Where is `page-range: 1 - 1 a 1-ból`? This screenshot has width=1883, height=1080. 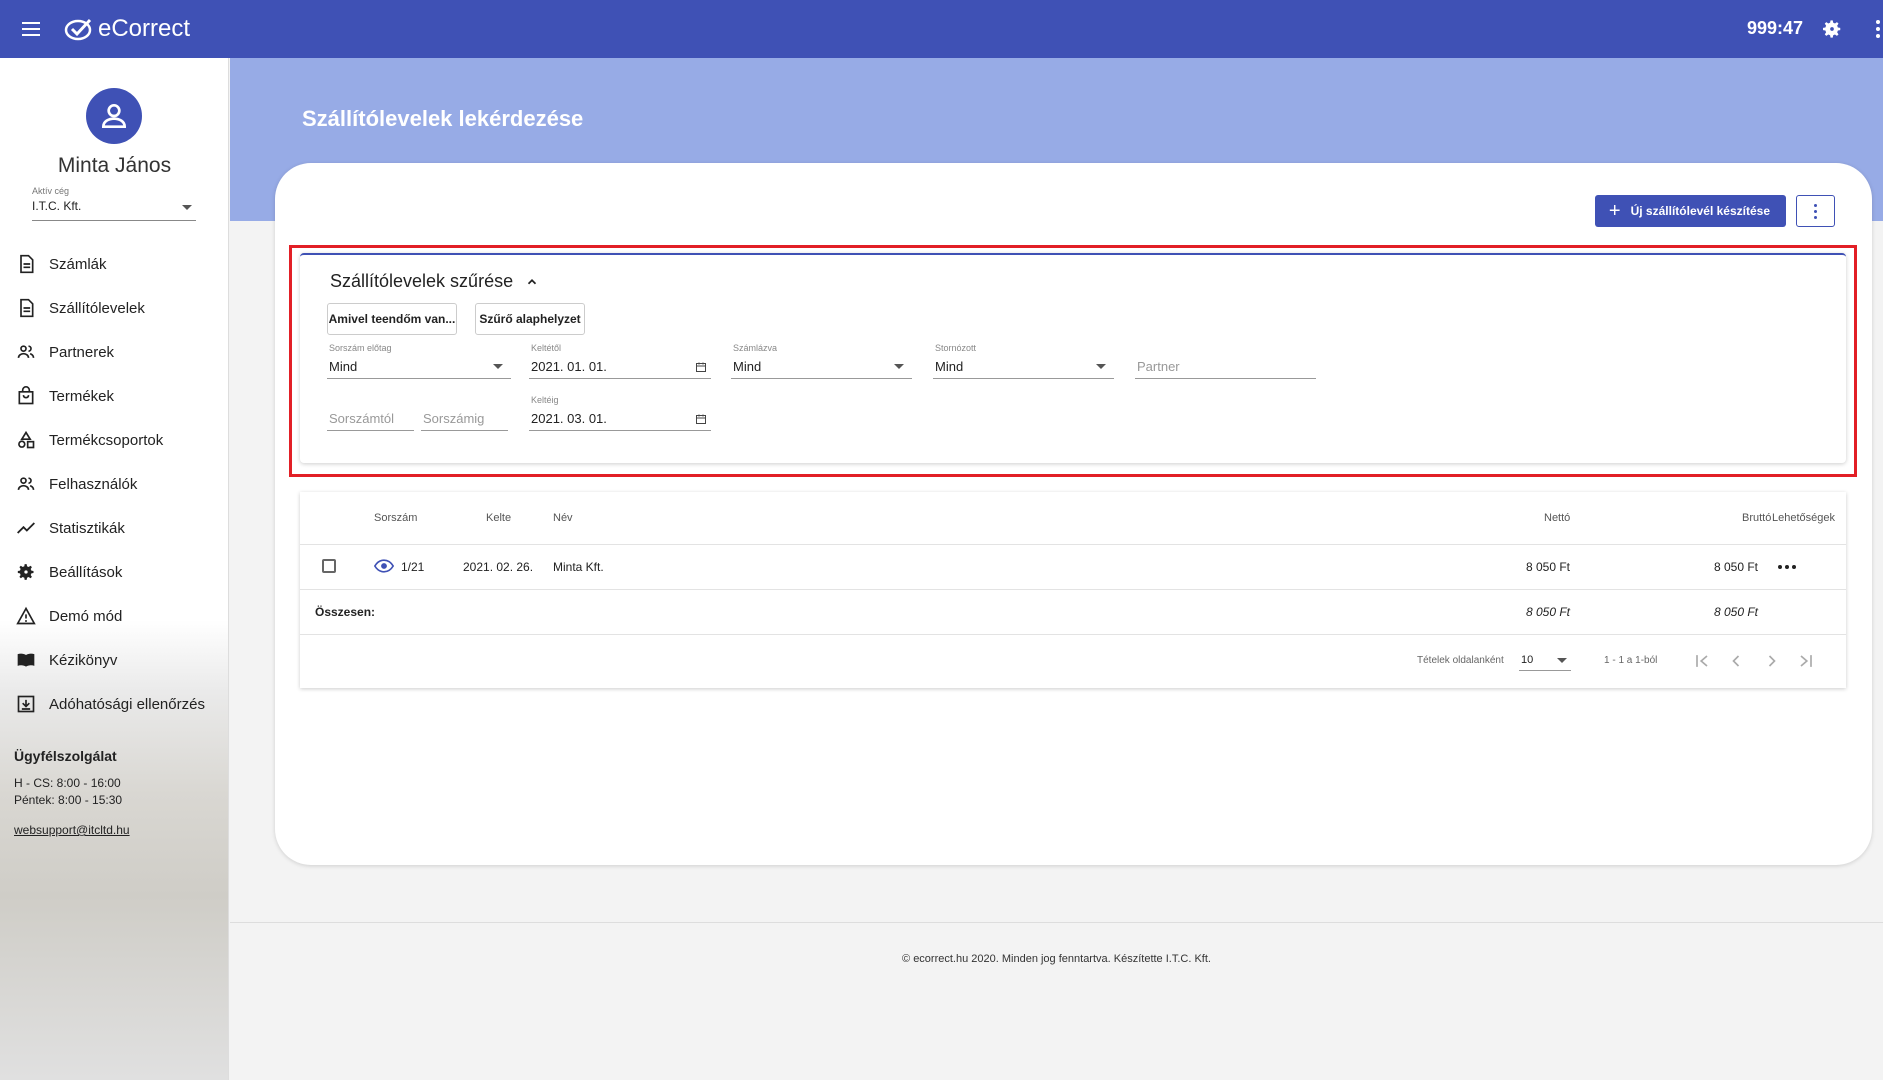
page-range: 1 - 1 a 1-ból is located at coordinates (1631, 660).